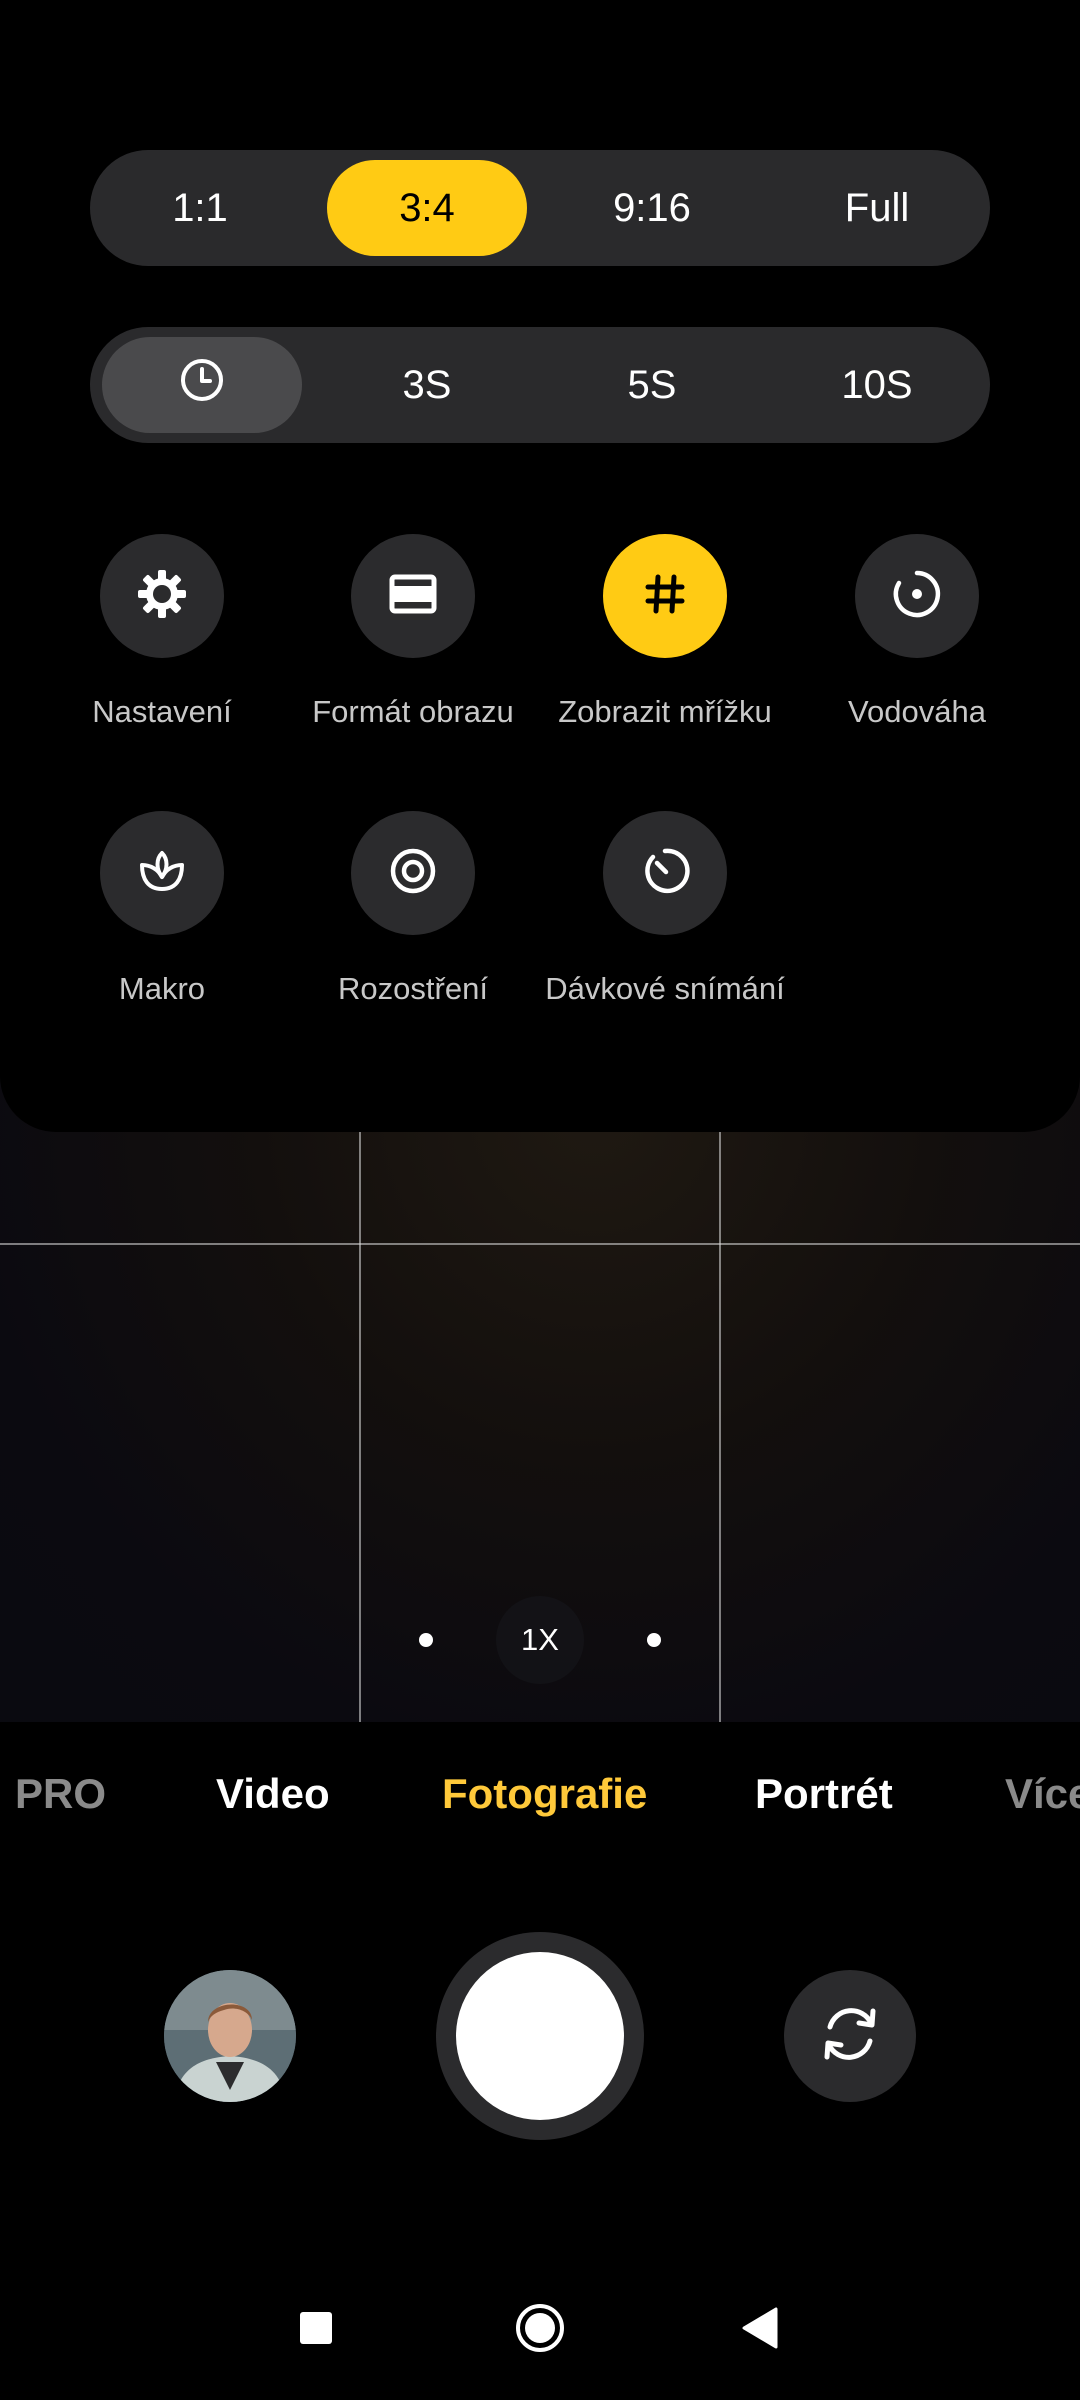 The height and width of the screenshot is (2400, 1080). Describe the element at coordinates (427, 208) in the screenshot. I see `aspect-option-3-4: 3:4` at that location.